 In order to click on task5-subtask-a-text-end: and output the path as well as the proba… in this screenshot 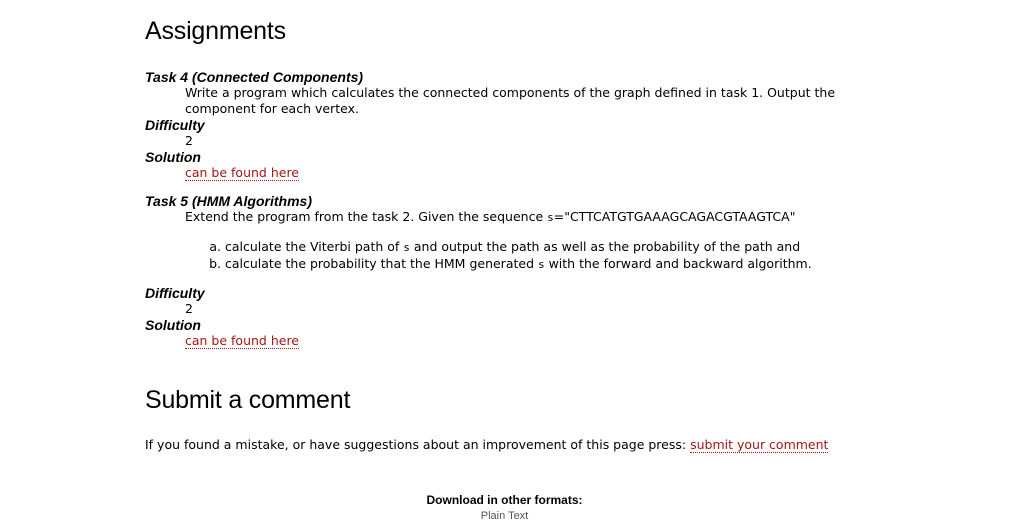, I will do `click(605, 246)`.